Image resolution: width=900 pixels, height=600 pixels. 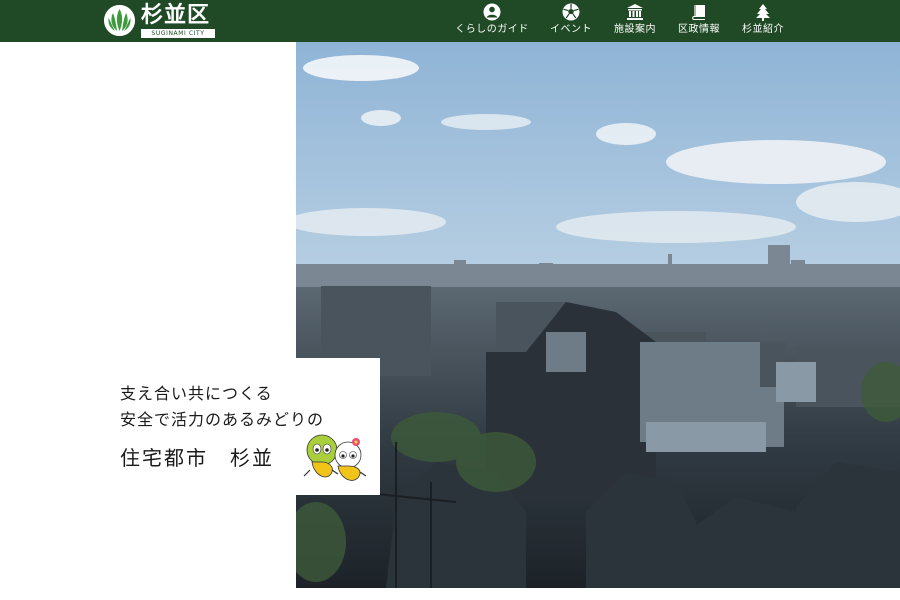 What do you see at coordinates (763, 12) in the screenshot?
I see `tree-icon` at bounding box center [763, 12].